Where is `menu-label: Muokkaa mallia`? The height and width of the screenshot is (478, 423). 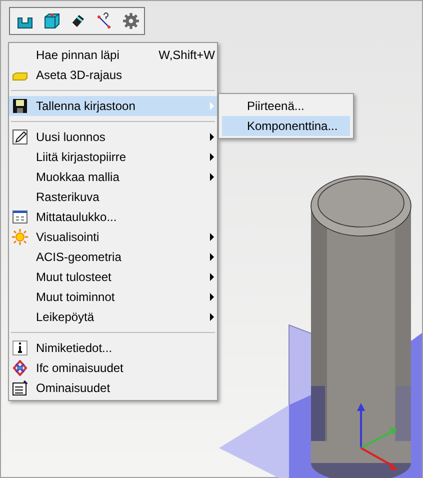 menu-label: Muokkaa mallia is located at coordinates (78, 177).